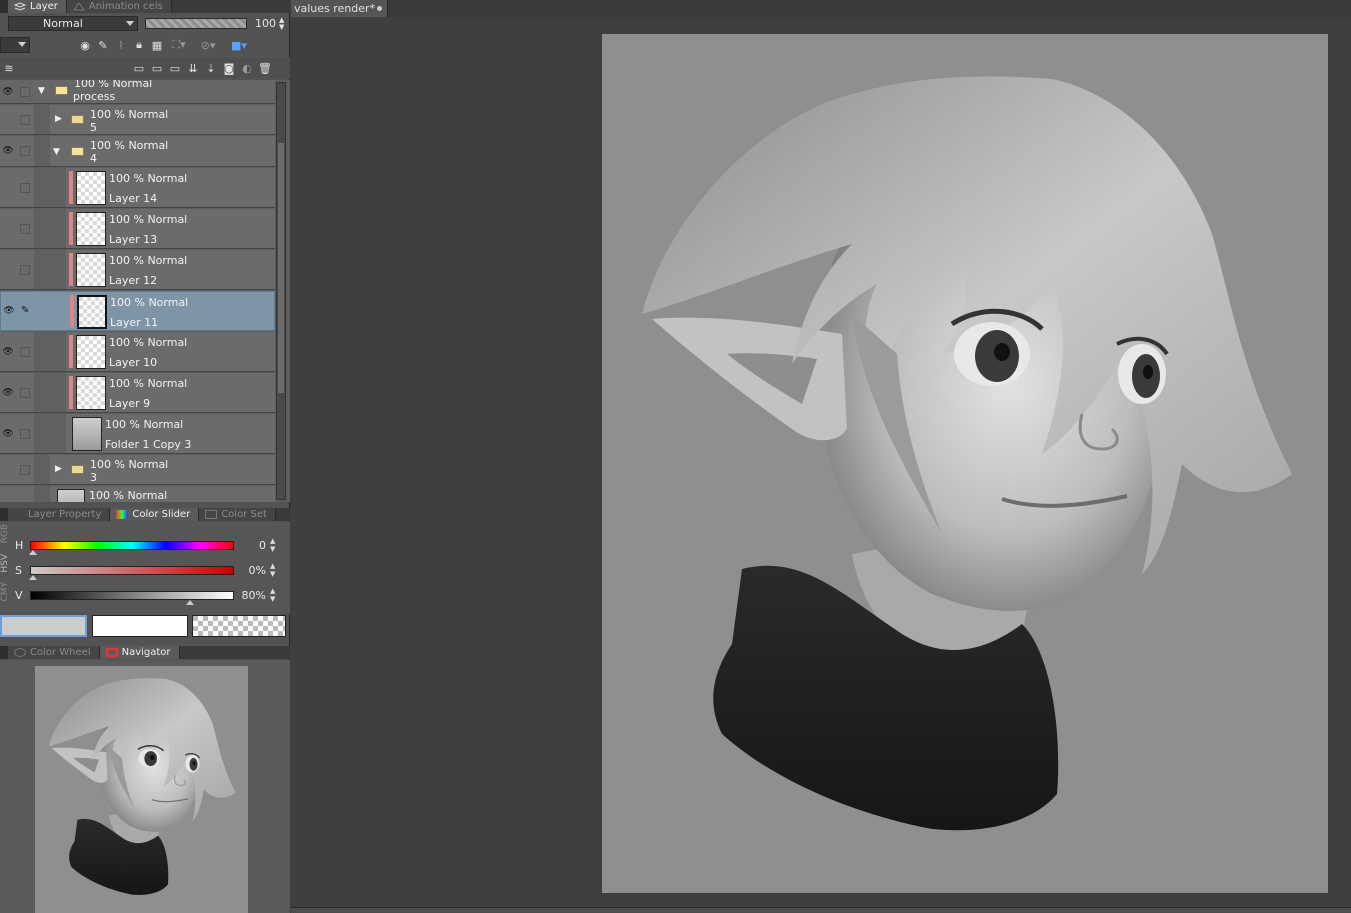 The image size is (1351, 913). What do you see at coordinates (132, 597) in the screenshot?
I see `value-slider` at bounding box center [132, 597].